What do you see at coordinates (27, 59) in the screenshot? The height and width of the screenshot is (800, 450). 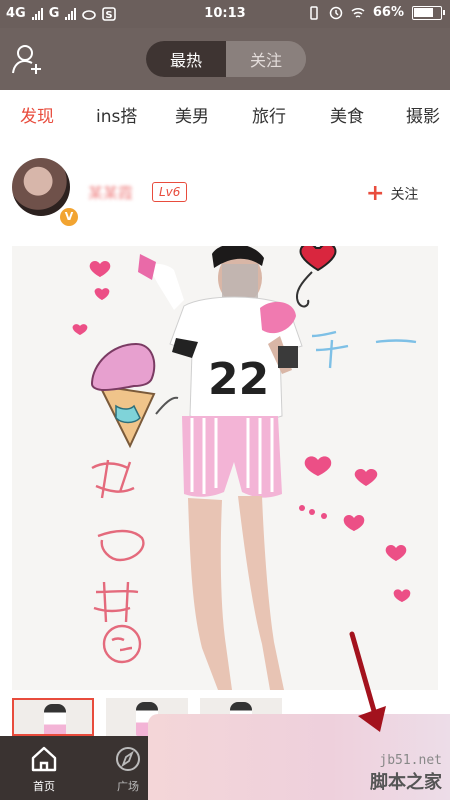 I see `user-add-icon` at bounding box center [27, 59].